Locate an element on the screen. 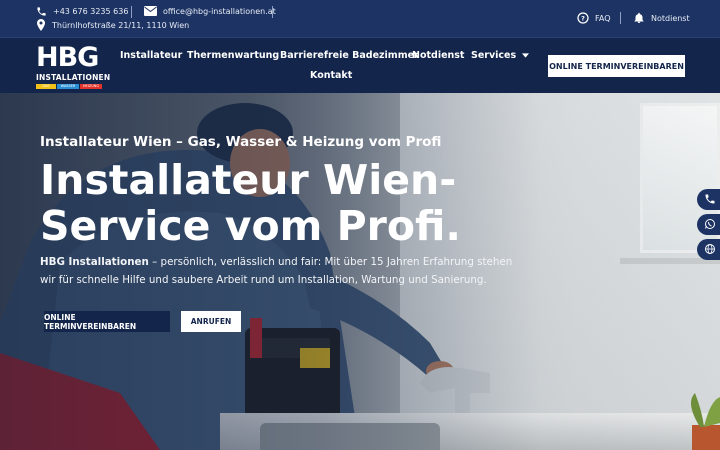 The width and height of the screenshot is (720, 450). location-pin-icon is located at coordinates (41, 25).